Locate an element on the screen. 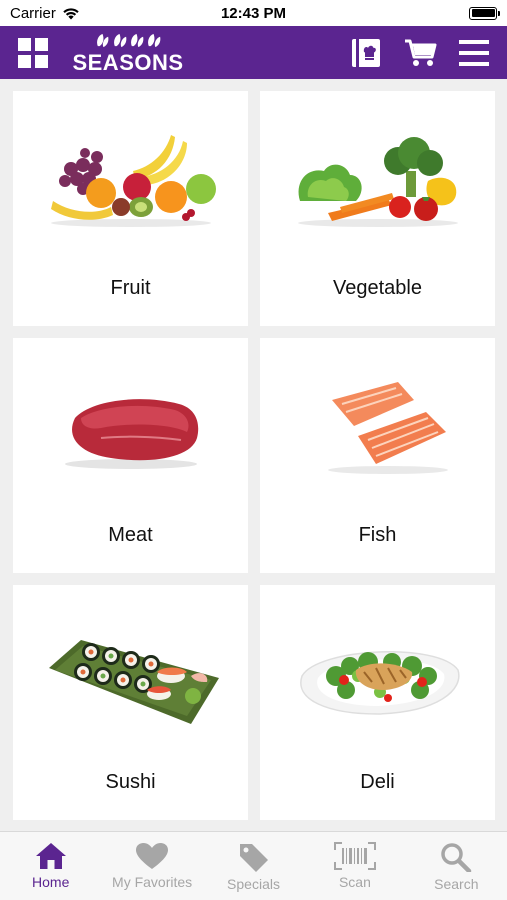  tab-home: Home is located at coordinates (50, 866).